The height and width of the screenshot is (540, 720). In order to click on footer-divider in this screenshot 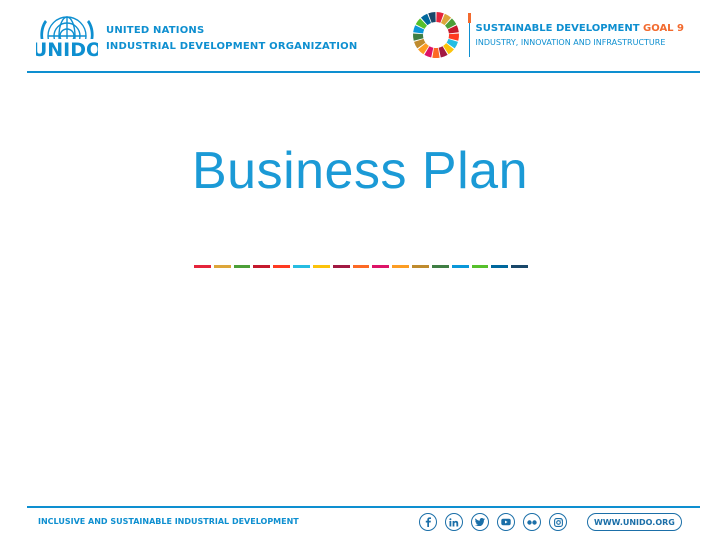, I will do `click(363, 507)`.